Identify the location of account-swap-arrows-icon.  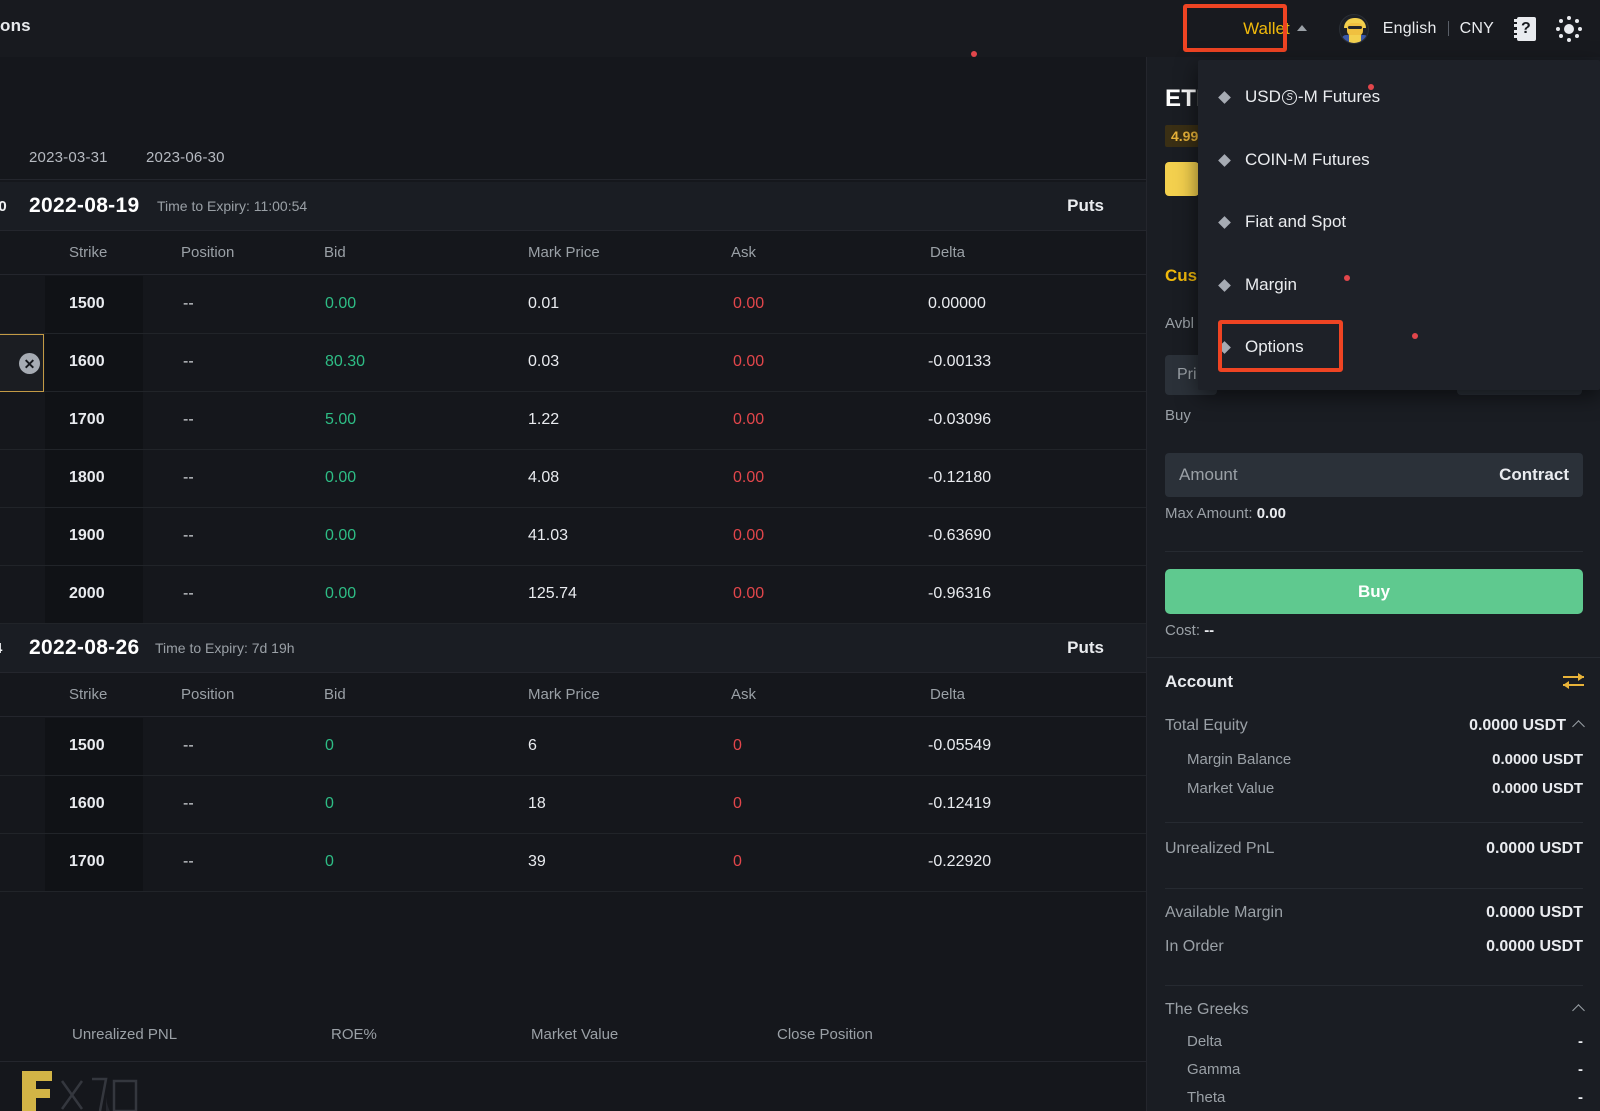
(1573, 681).